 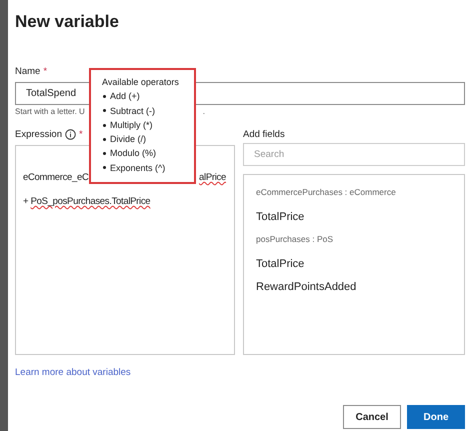 What do you see at coordinates (354, 287) in the screenshot?
I see `field-item: RewardPointsAdded` at bounding box center [354, 287].